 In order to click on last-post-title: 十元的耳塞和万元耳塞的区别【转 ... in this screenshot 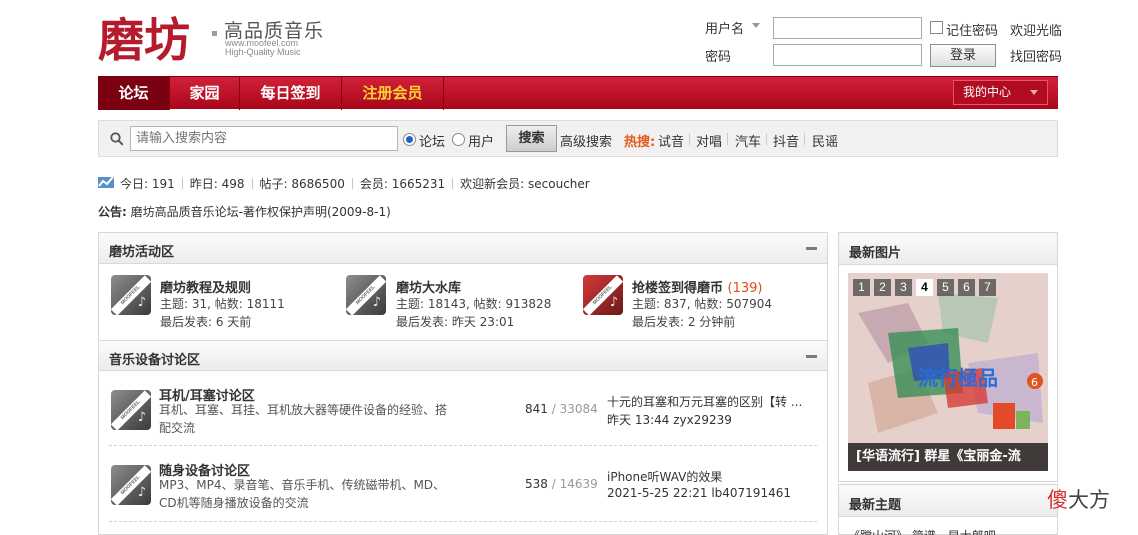, I will do `click(707, 401)`.